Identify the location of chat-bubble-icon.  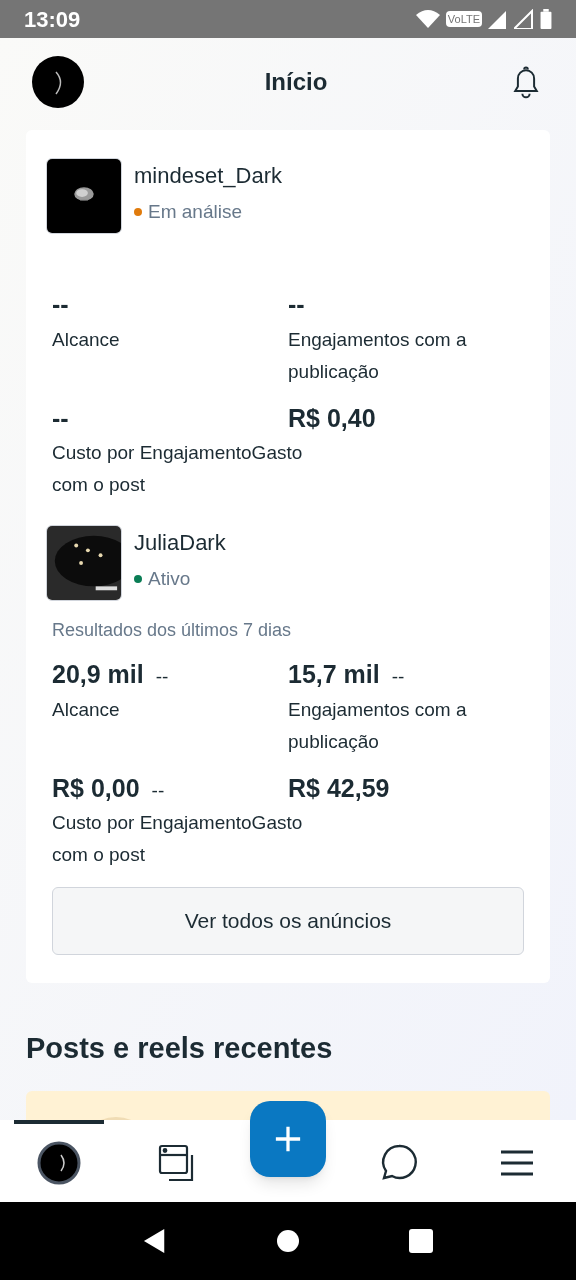
(399, 1163).